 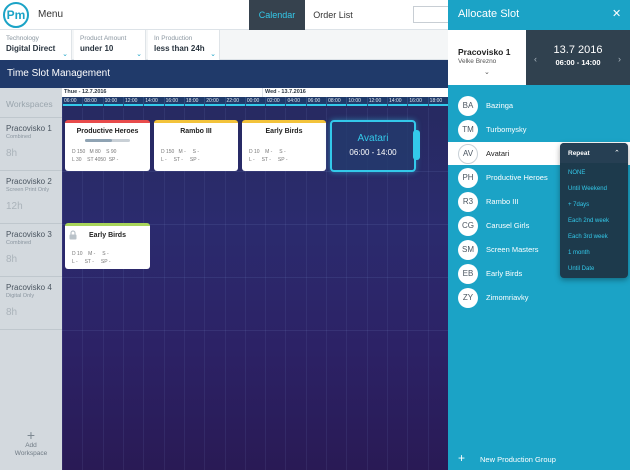 I want to click on repeat-option: Until Weekend, so click(x=587, y=189).